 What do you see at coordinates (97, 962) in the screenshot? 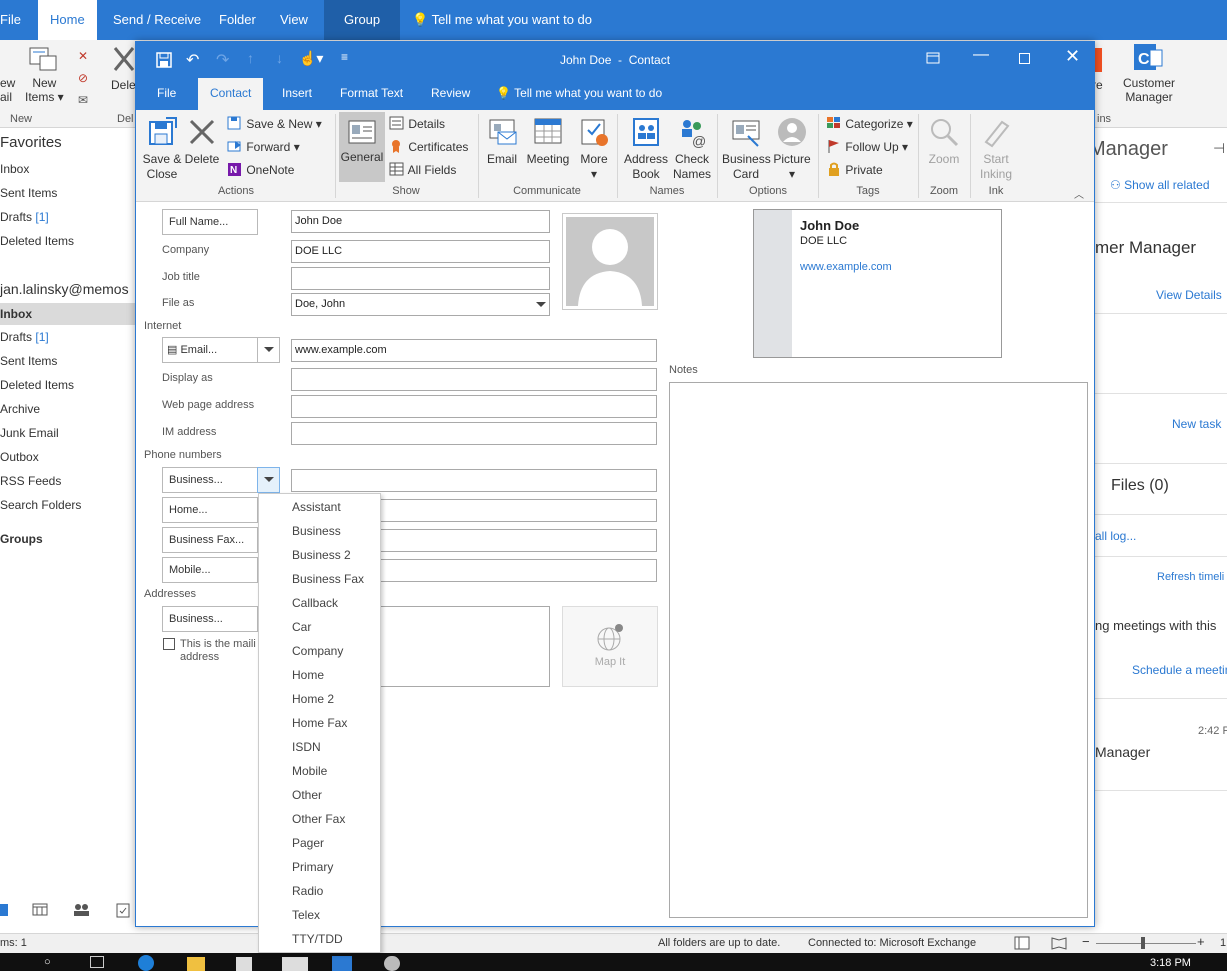
I see `task-view-icon` at bounding box center [97, 962].